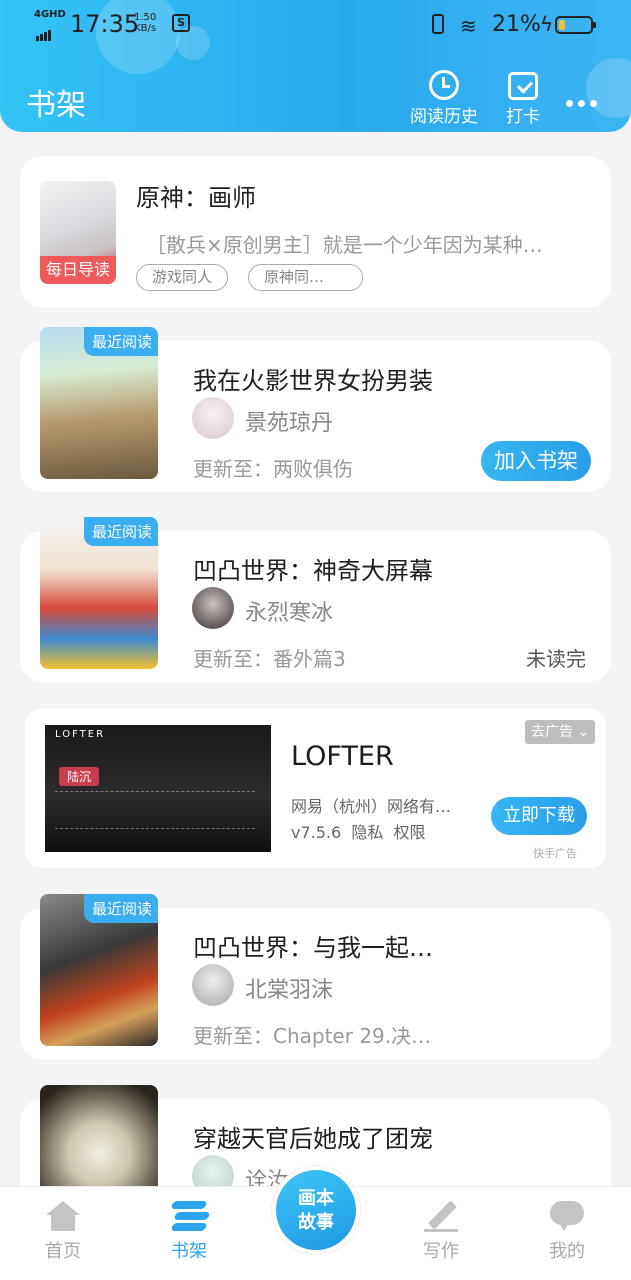 The width and height of the screenshot is (631, 1280). Describe the element at coordinates (547, 24) in the screenshot. I see `charging-icon: ϟ` at that location.